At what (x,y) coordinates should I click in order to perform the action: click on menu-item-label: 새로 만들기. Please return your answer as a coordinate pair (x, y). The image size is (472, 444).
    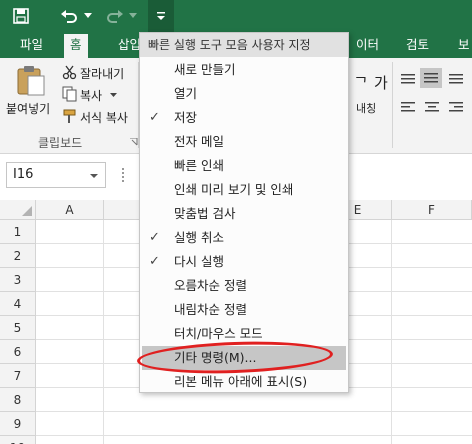
    Looking at the image, I should click on (205, 69).